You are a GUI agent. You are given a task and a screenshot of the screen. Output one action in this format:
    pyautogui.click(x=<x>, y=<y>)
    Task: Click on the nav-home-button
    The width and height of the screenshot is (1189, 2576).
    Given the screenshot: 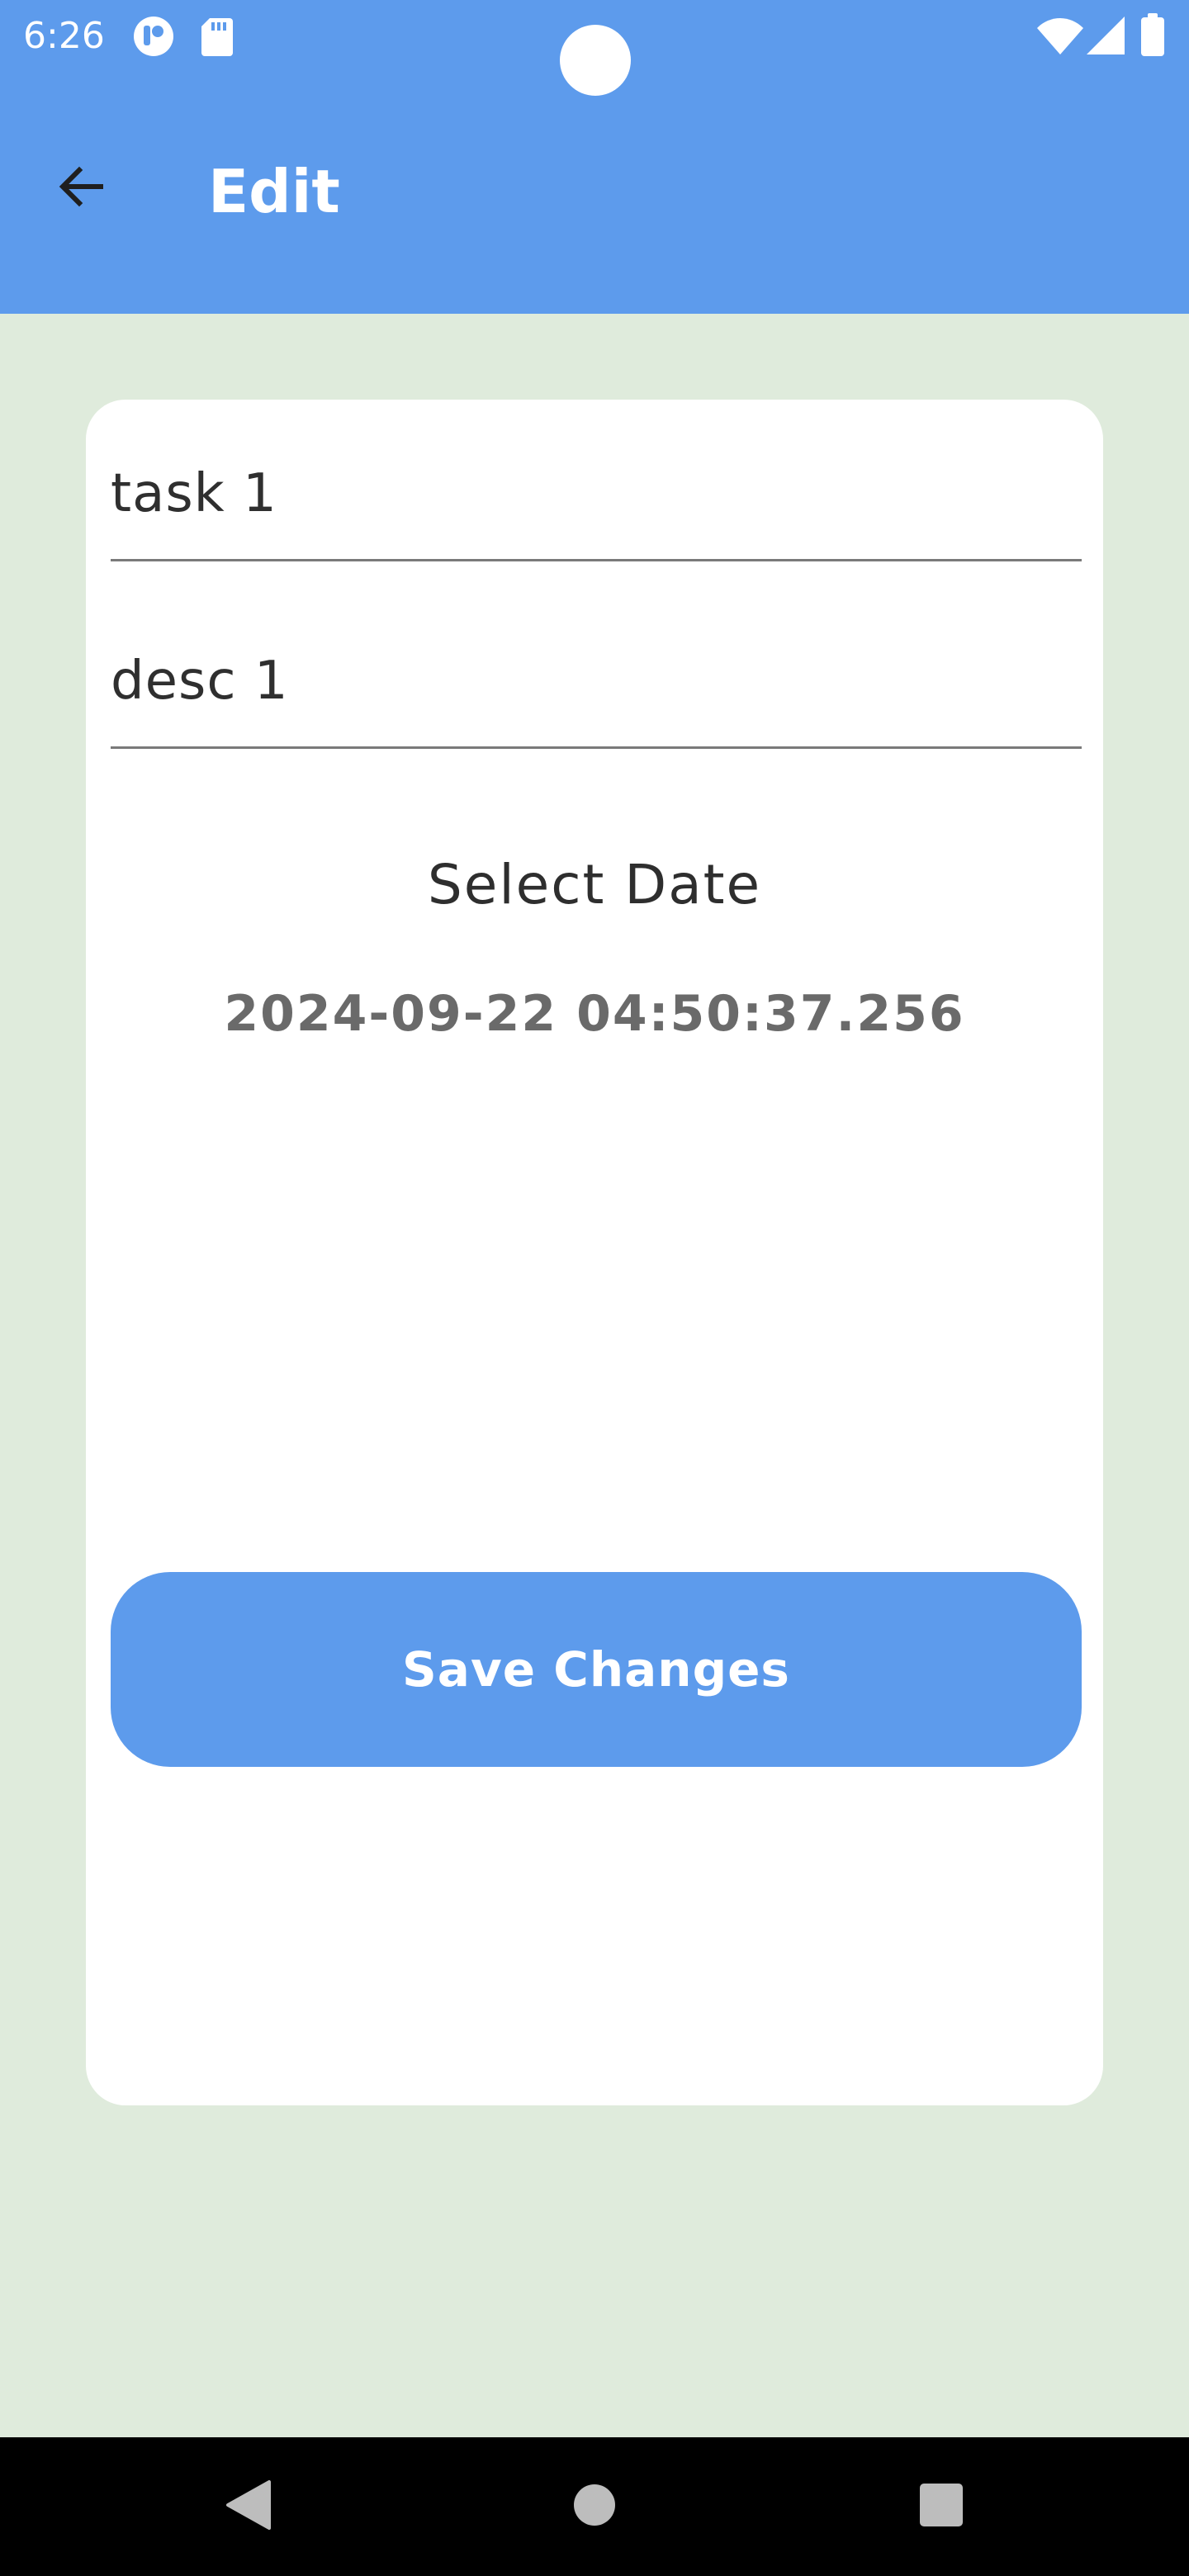 What is the action you would take?
    pyautogui.click(x=594, y=2507)
    